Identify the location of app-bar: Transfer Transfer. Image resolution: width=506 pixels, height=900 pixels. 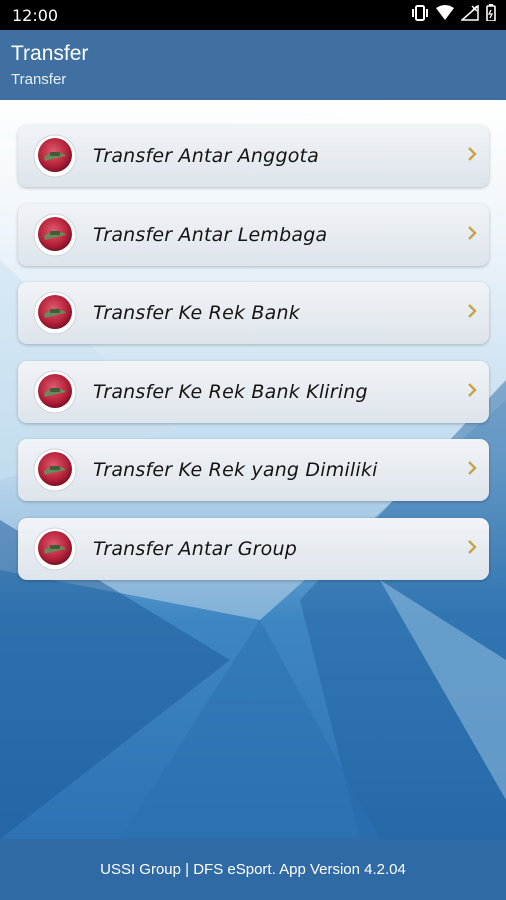
(253, 65).